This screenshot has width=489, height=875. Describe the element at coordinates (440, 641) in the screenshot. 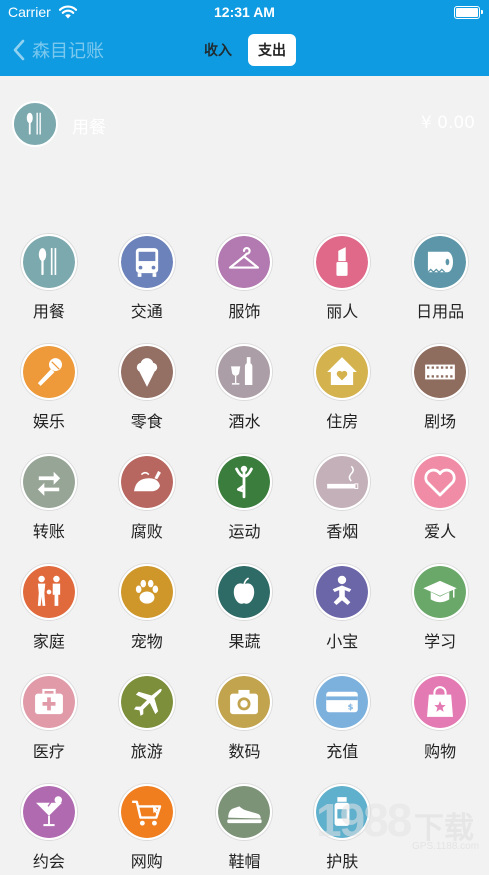

I see `category-label: 学习` at that location.